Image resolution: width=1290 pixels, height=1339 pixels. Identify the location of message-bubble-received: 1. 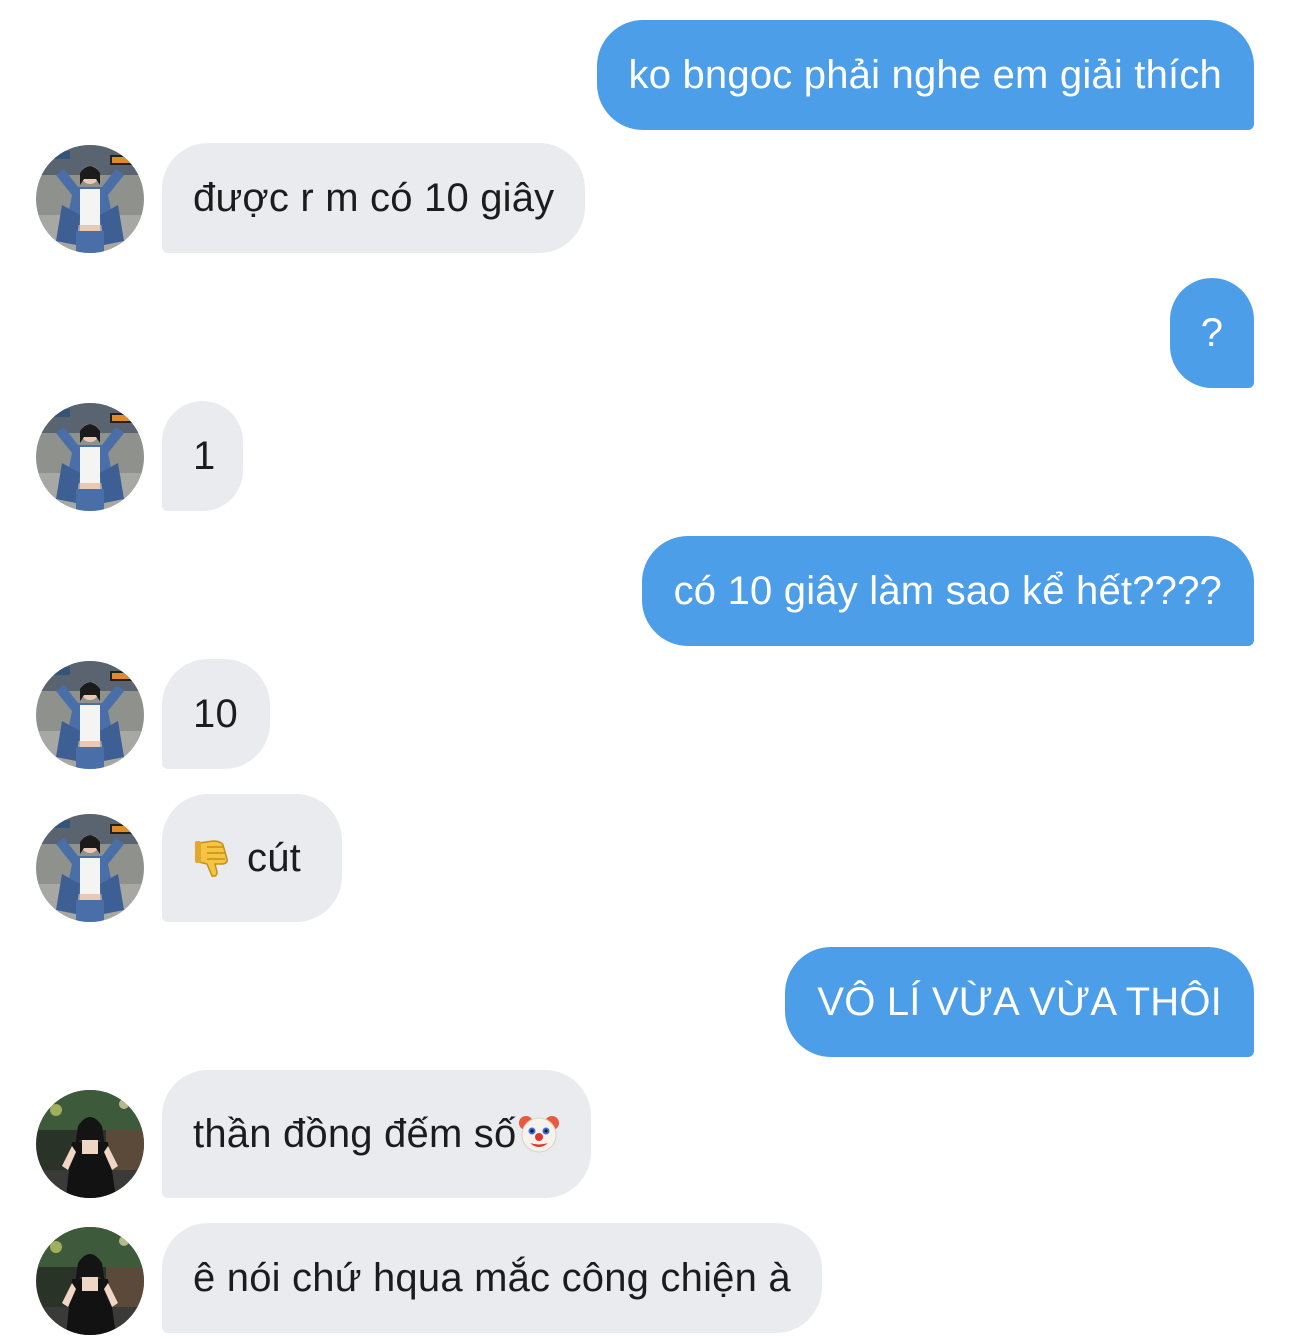
(202, 456).